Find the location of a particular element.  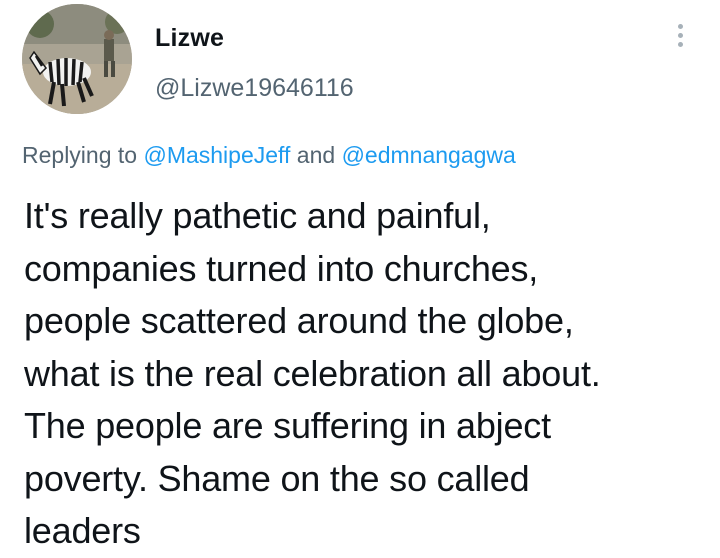

author-handle: @Lizwe19646116 is located at coordinates (254, 88).